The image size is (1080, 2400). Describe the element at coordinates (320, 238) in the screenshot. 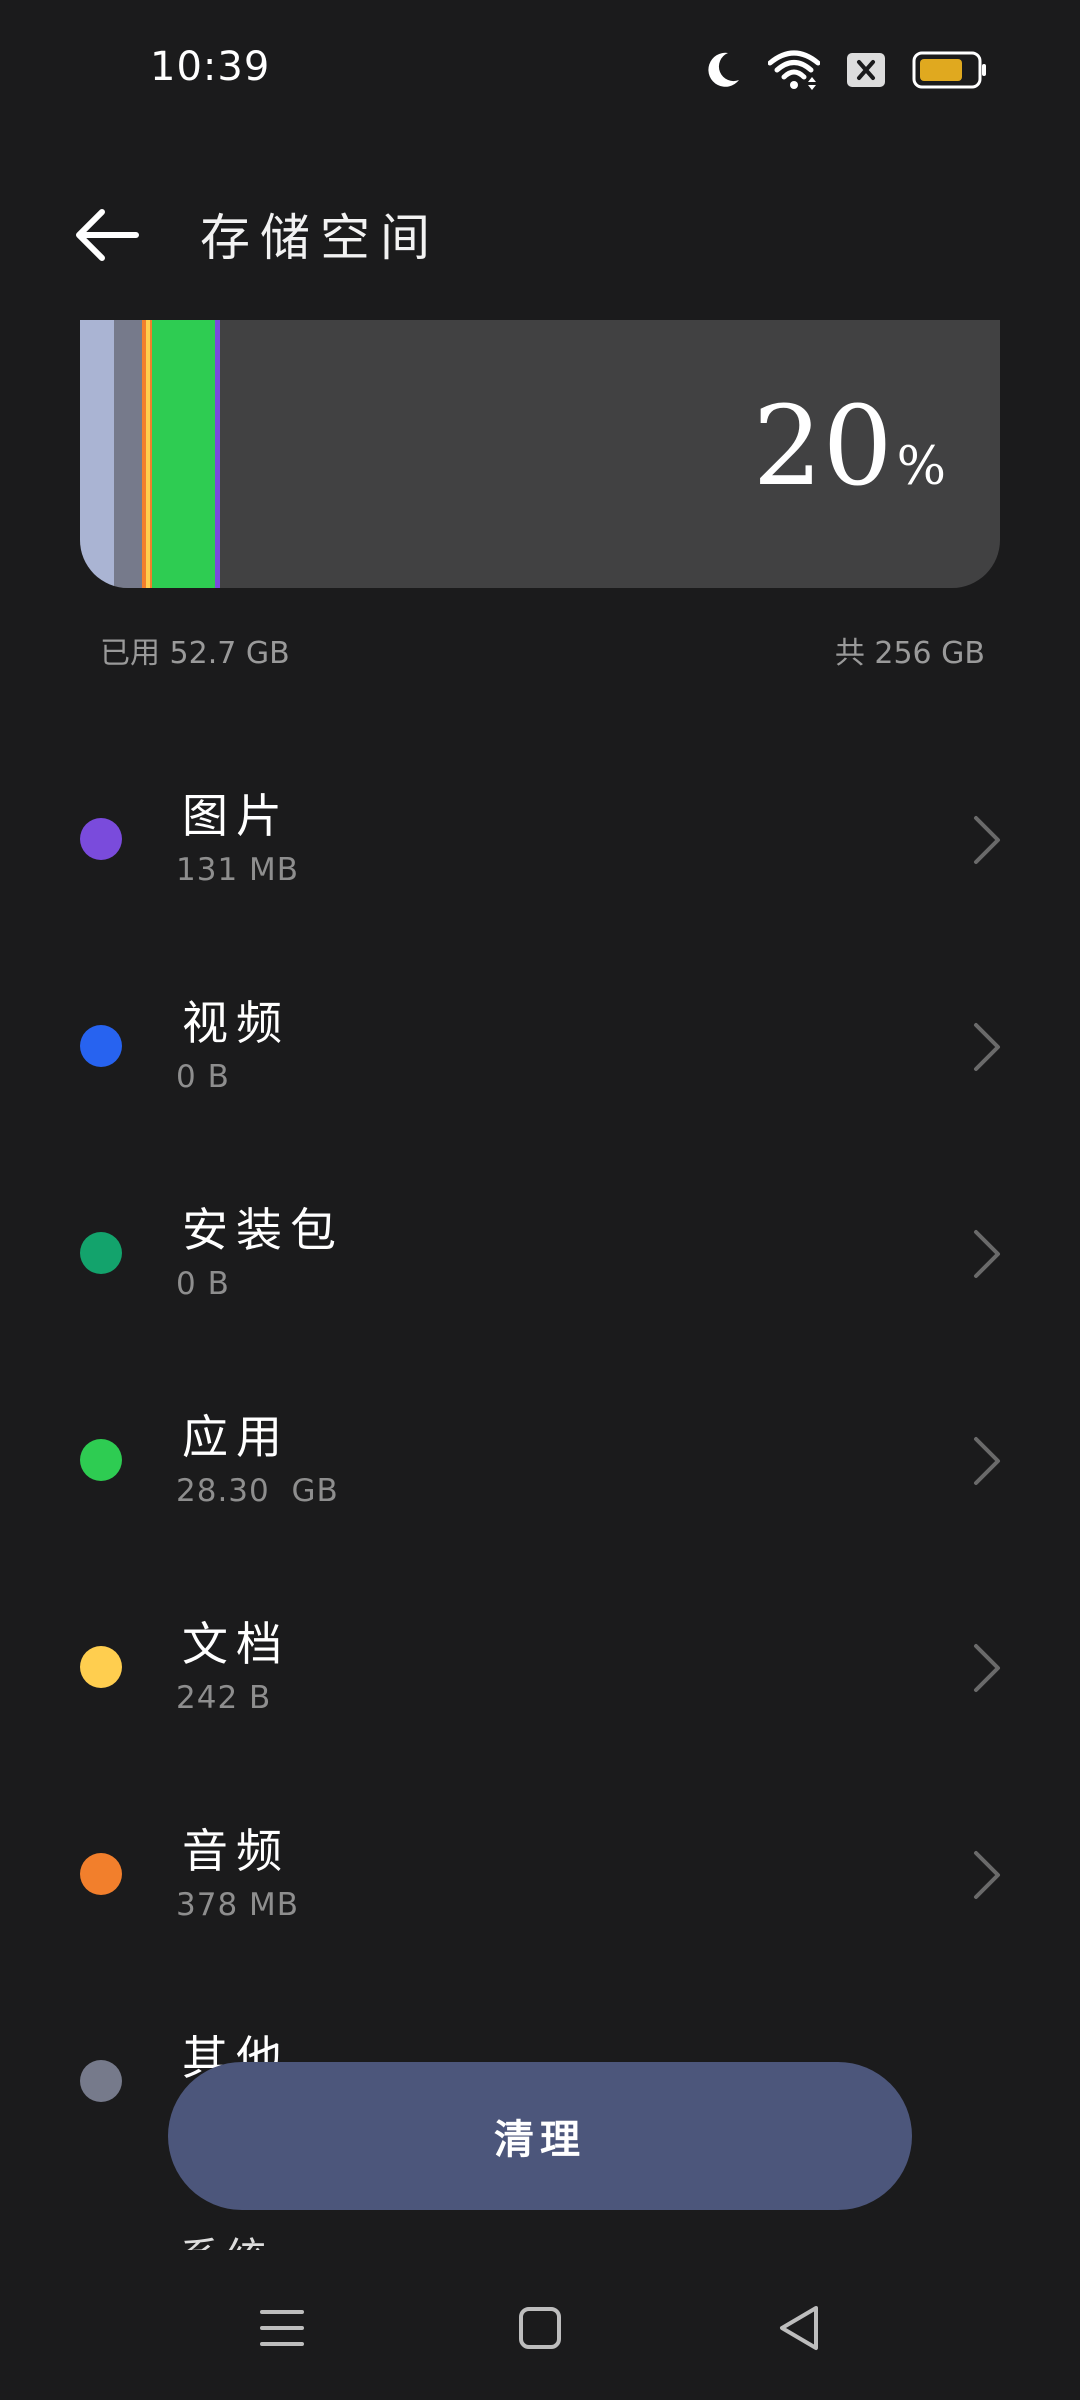

I see `page-title: 存储空间` at that location.